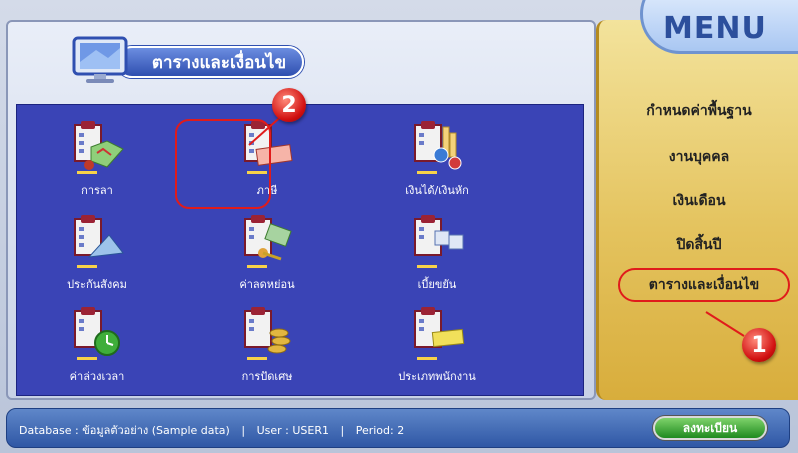 The height and width of the screenshot is (453, 798). What do you see at coordinates (156, 430) in the screenshot?
I see `database-value: ข้อมูลตัวอย่าง (Sample data)` at bounding box center [156, 430].